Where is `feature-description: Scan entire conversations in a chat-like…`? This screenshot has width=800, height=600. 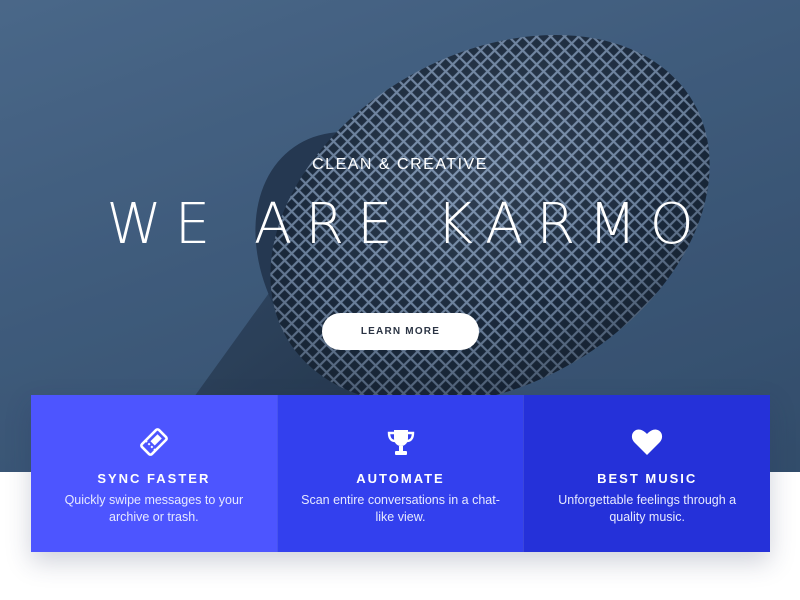 feature-description: Scan entire conversations in a chat-like… is located at coordinates (400, 508).